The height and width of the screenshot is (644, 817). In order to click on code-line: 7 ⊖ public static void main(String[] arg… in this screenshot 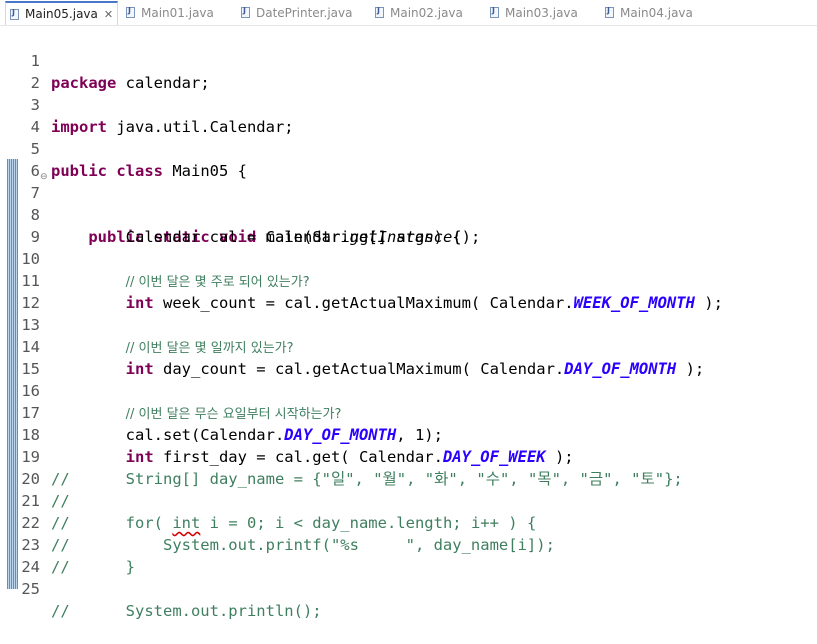, I will do `click(408, 203)`.